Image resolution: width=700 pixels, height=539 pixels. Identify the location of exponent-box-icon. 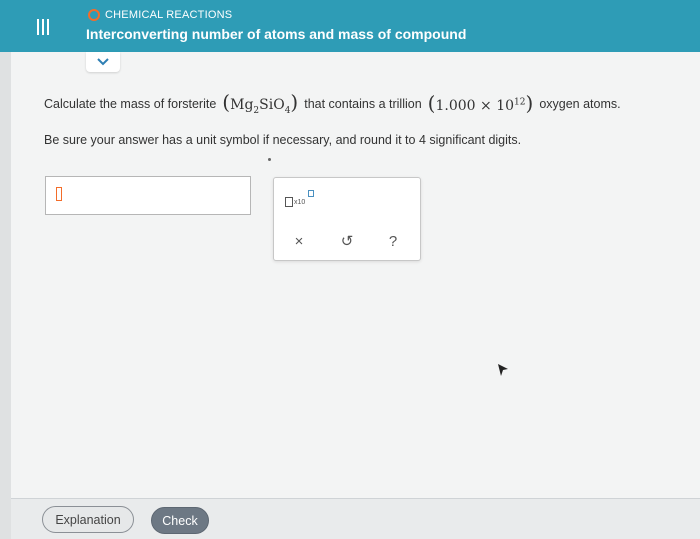
(311, 193).